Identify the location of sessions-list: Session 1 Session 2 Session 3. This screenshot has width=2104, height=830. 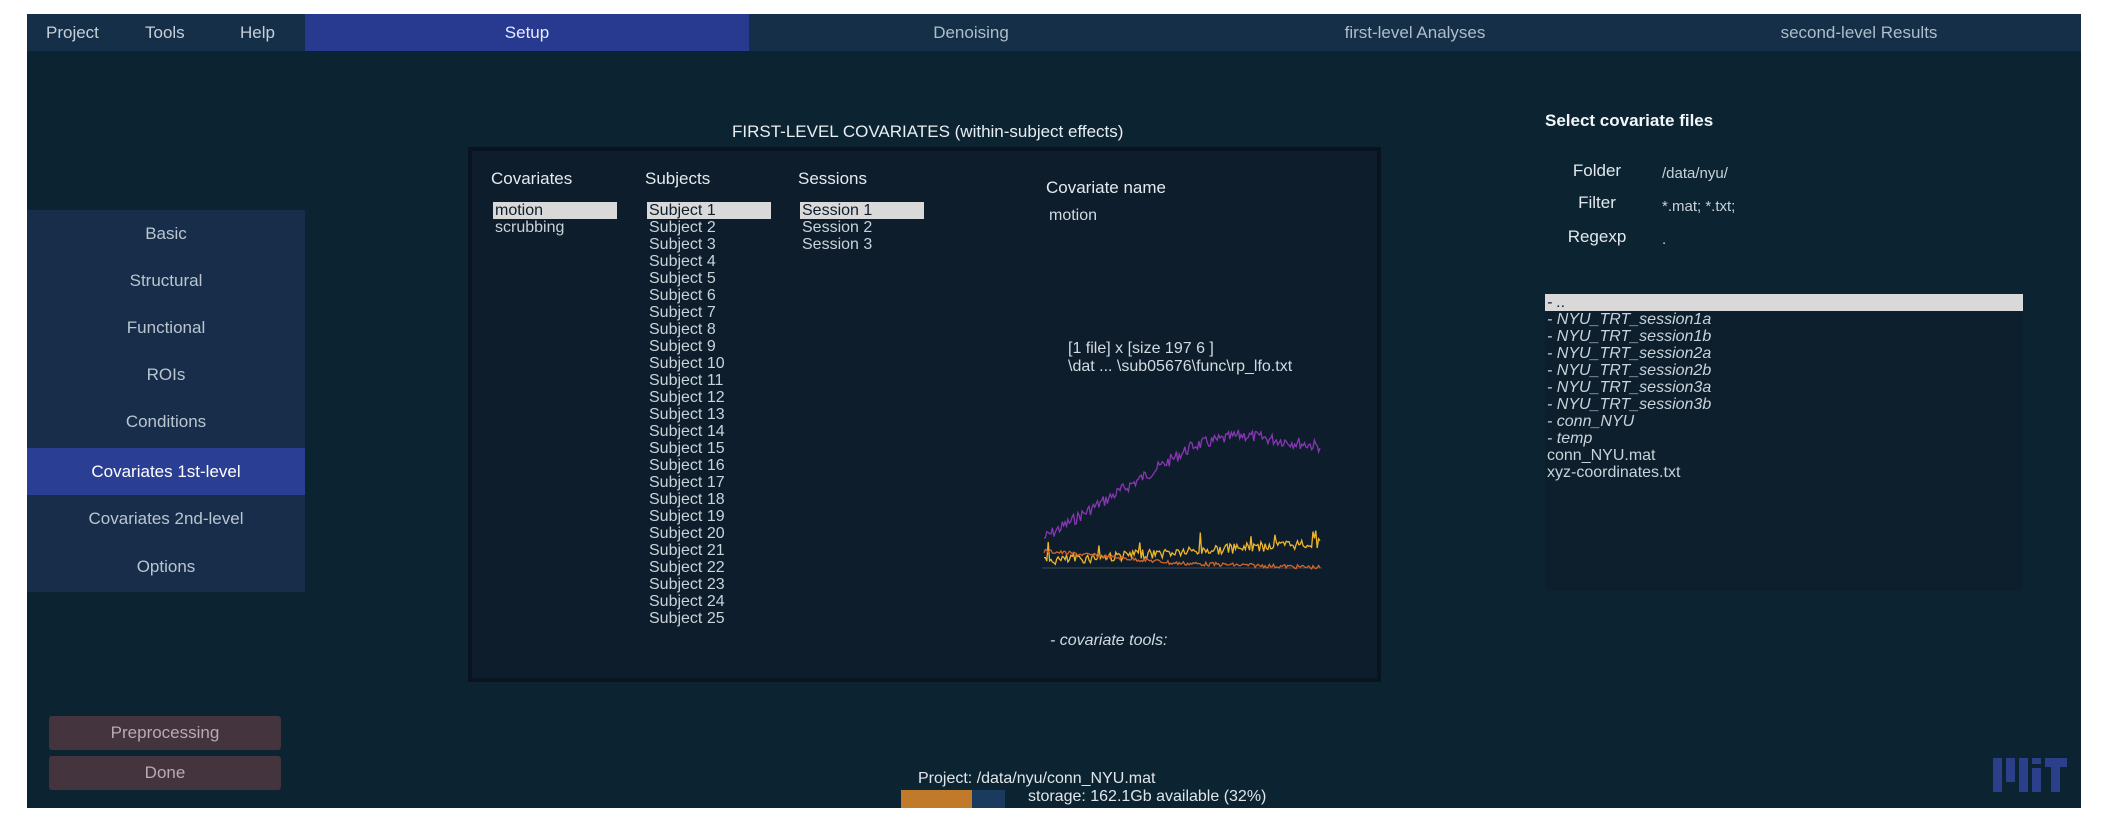
(862, 227).